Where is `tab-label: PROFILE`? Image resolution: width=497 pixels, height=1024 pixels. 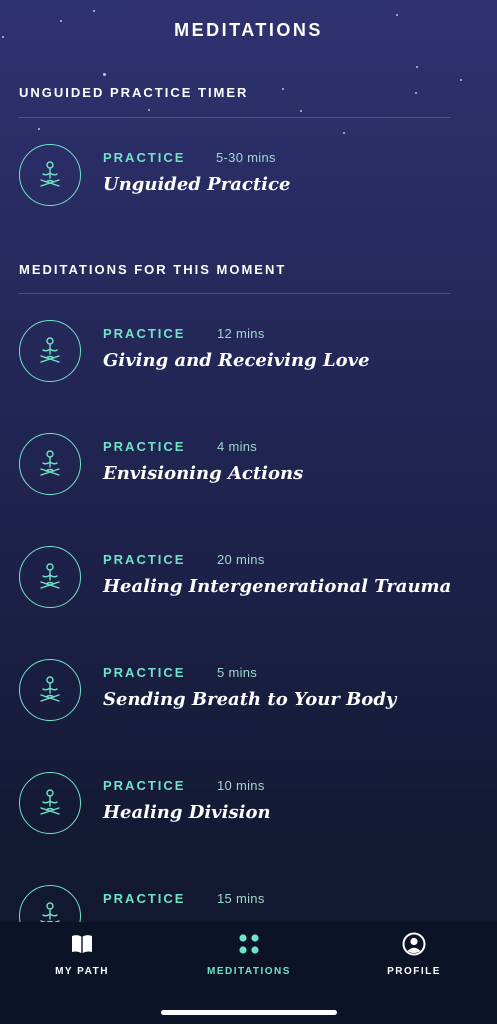
tab-label: PROFILE is located at coordinates (414, 971).